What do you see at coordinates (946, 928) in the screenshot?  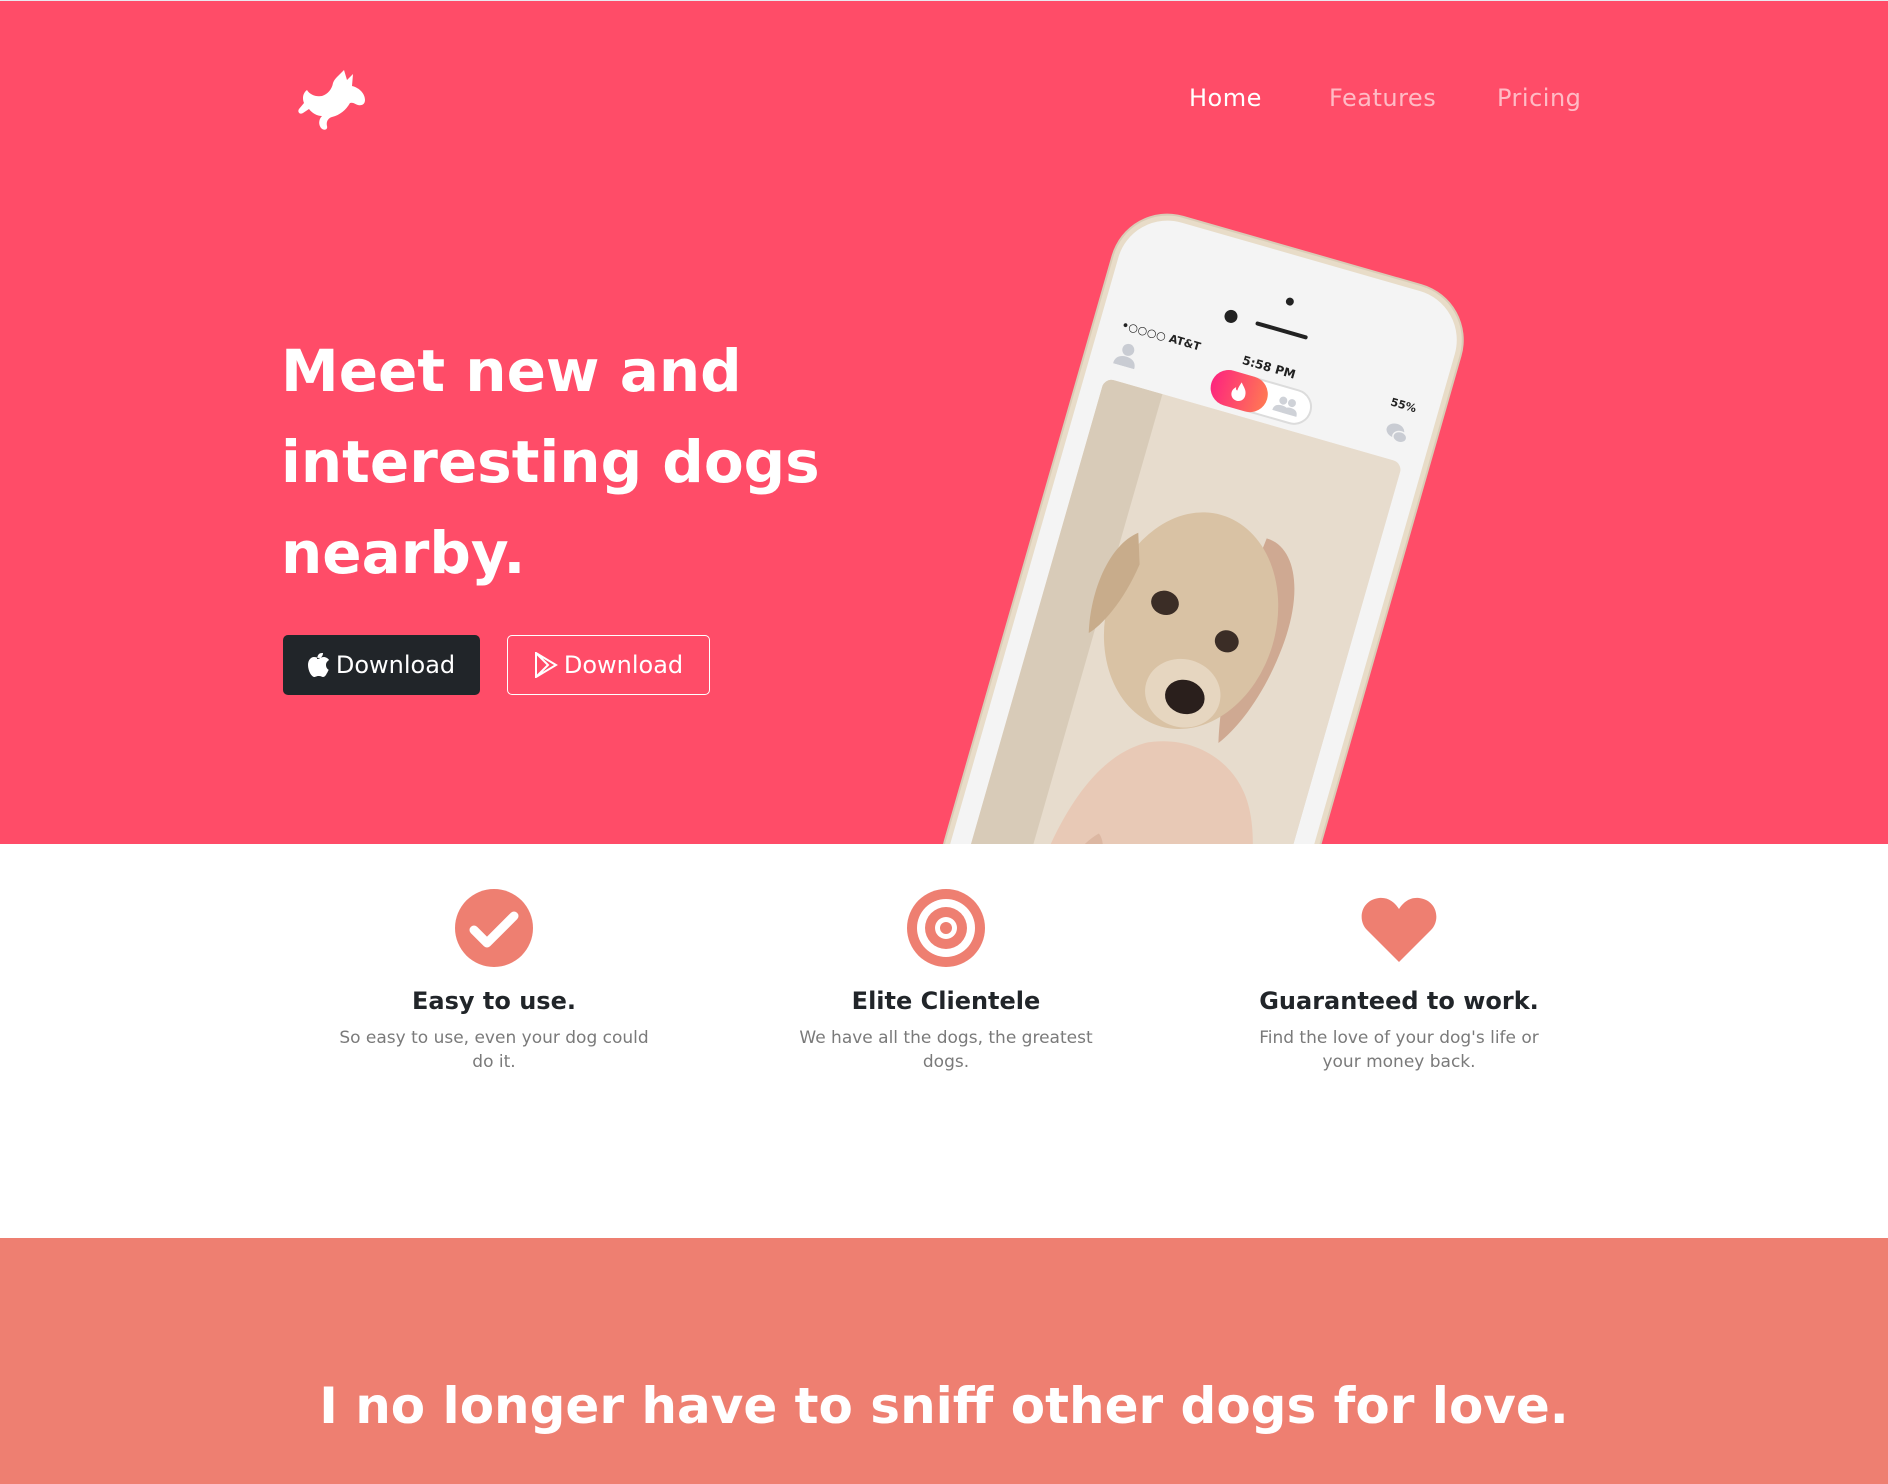 I see `target-icon` at bounding box center [946, 928].